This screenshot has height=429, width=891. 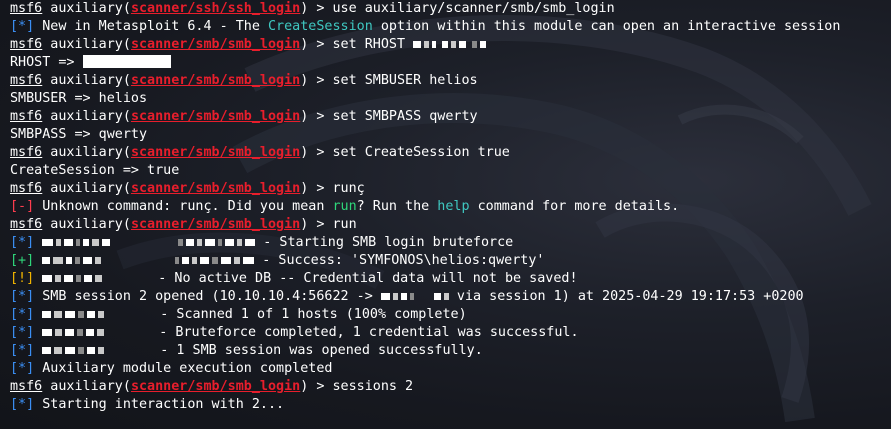 I want to click on output-text: New in Metasploit 6.4 - The, so click(x=151, y=26).